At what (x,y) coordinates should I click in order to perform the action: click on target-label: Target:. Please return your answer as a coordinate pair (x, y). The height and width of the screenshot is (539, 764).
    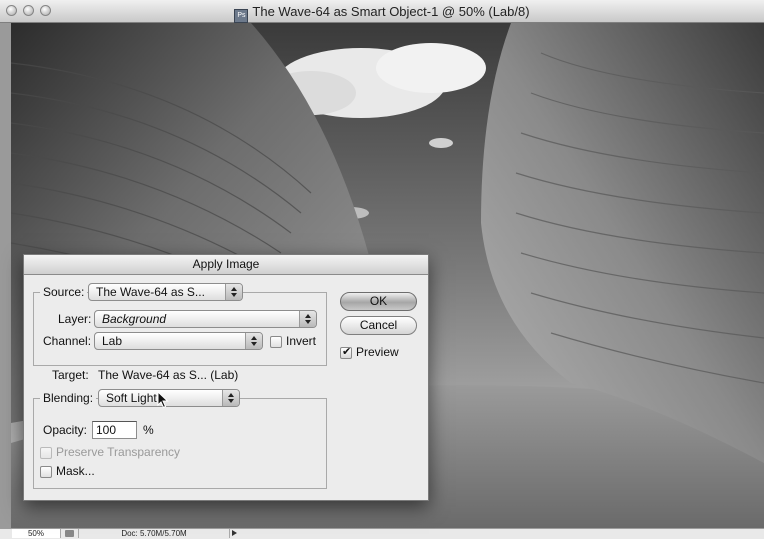
    Looking at the image, I should click on (70, 375).